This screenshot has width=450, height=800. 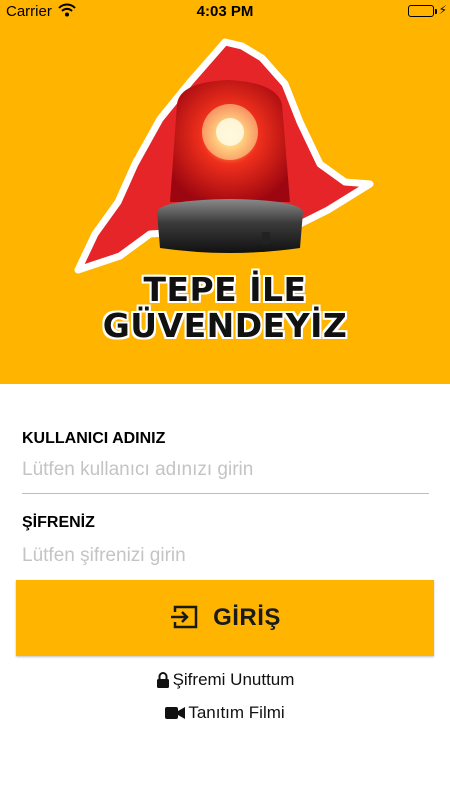 I want to click on password-input, so click(x=225, y=556).